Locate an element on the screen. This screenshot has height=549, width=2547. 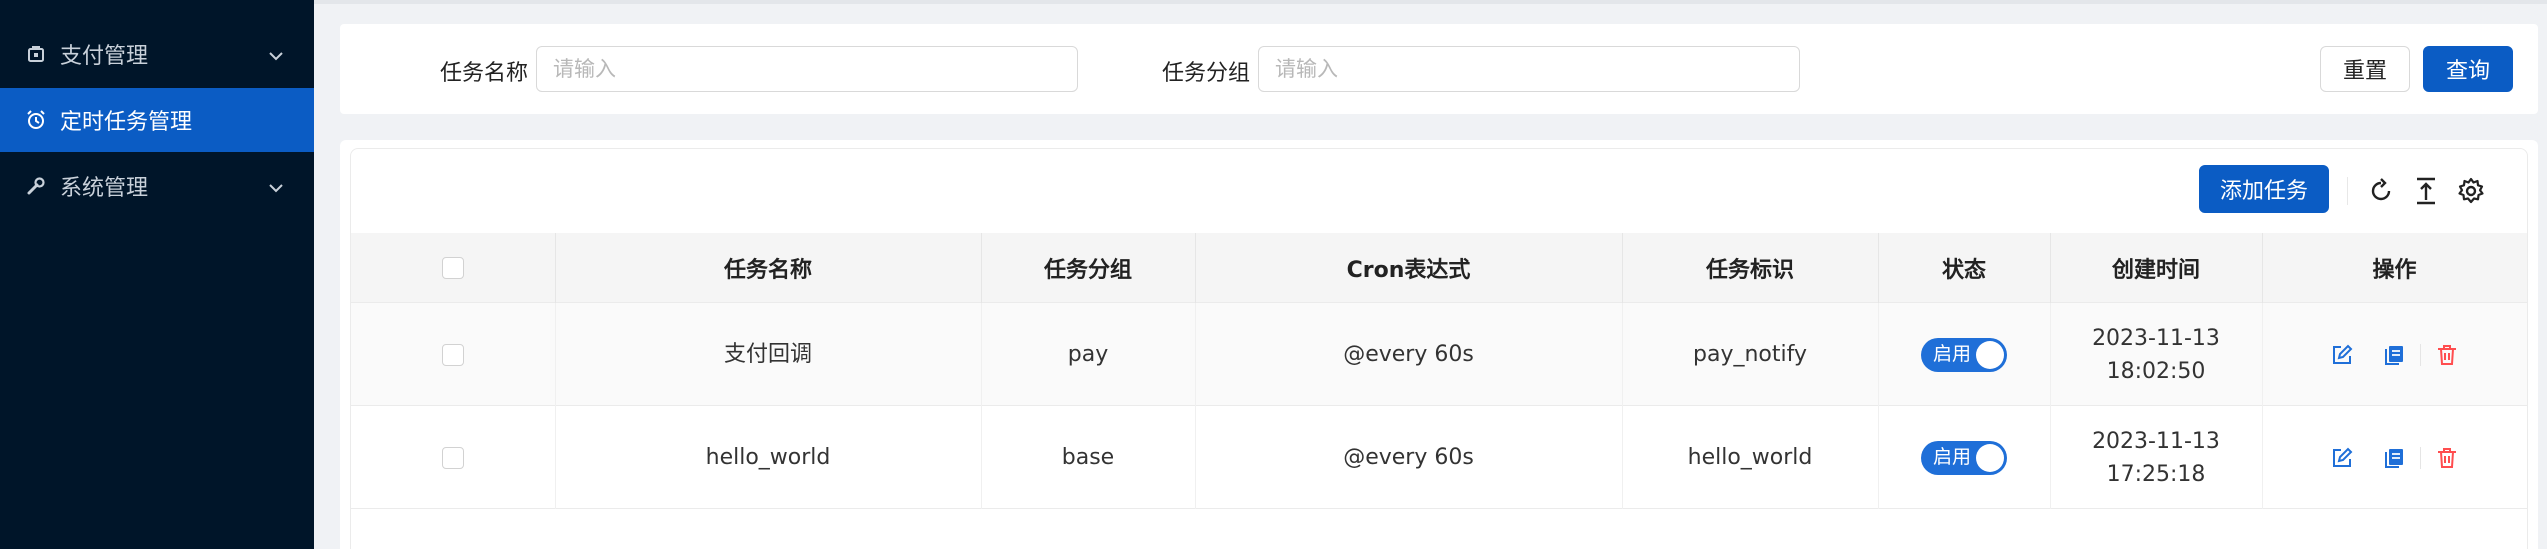
task-group-cell: pay is located at coordinates (1088, 354).